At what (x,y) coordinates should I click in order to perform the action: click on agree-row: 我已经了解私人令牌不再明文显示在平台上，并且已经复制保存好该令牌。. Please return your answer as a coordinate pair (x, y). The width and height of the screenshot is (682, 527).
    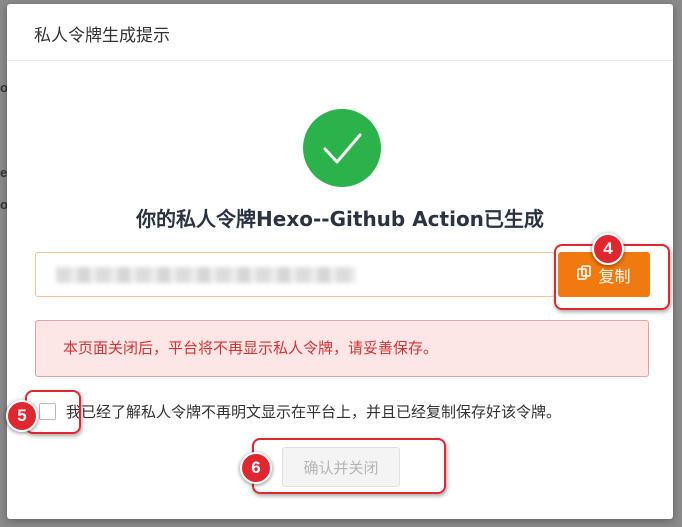
    Looking at the image, I should click on (300, 411).